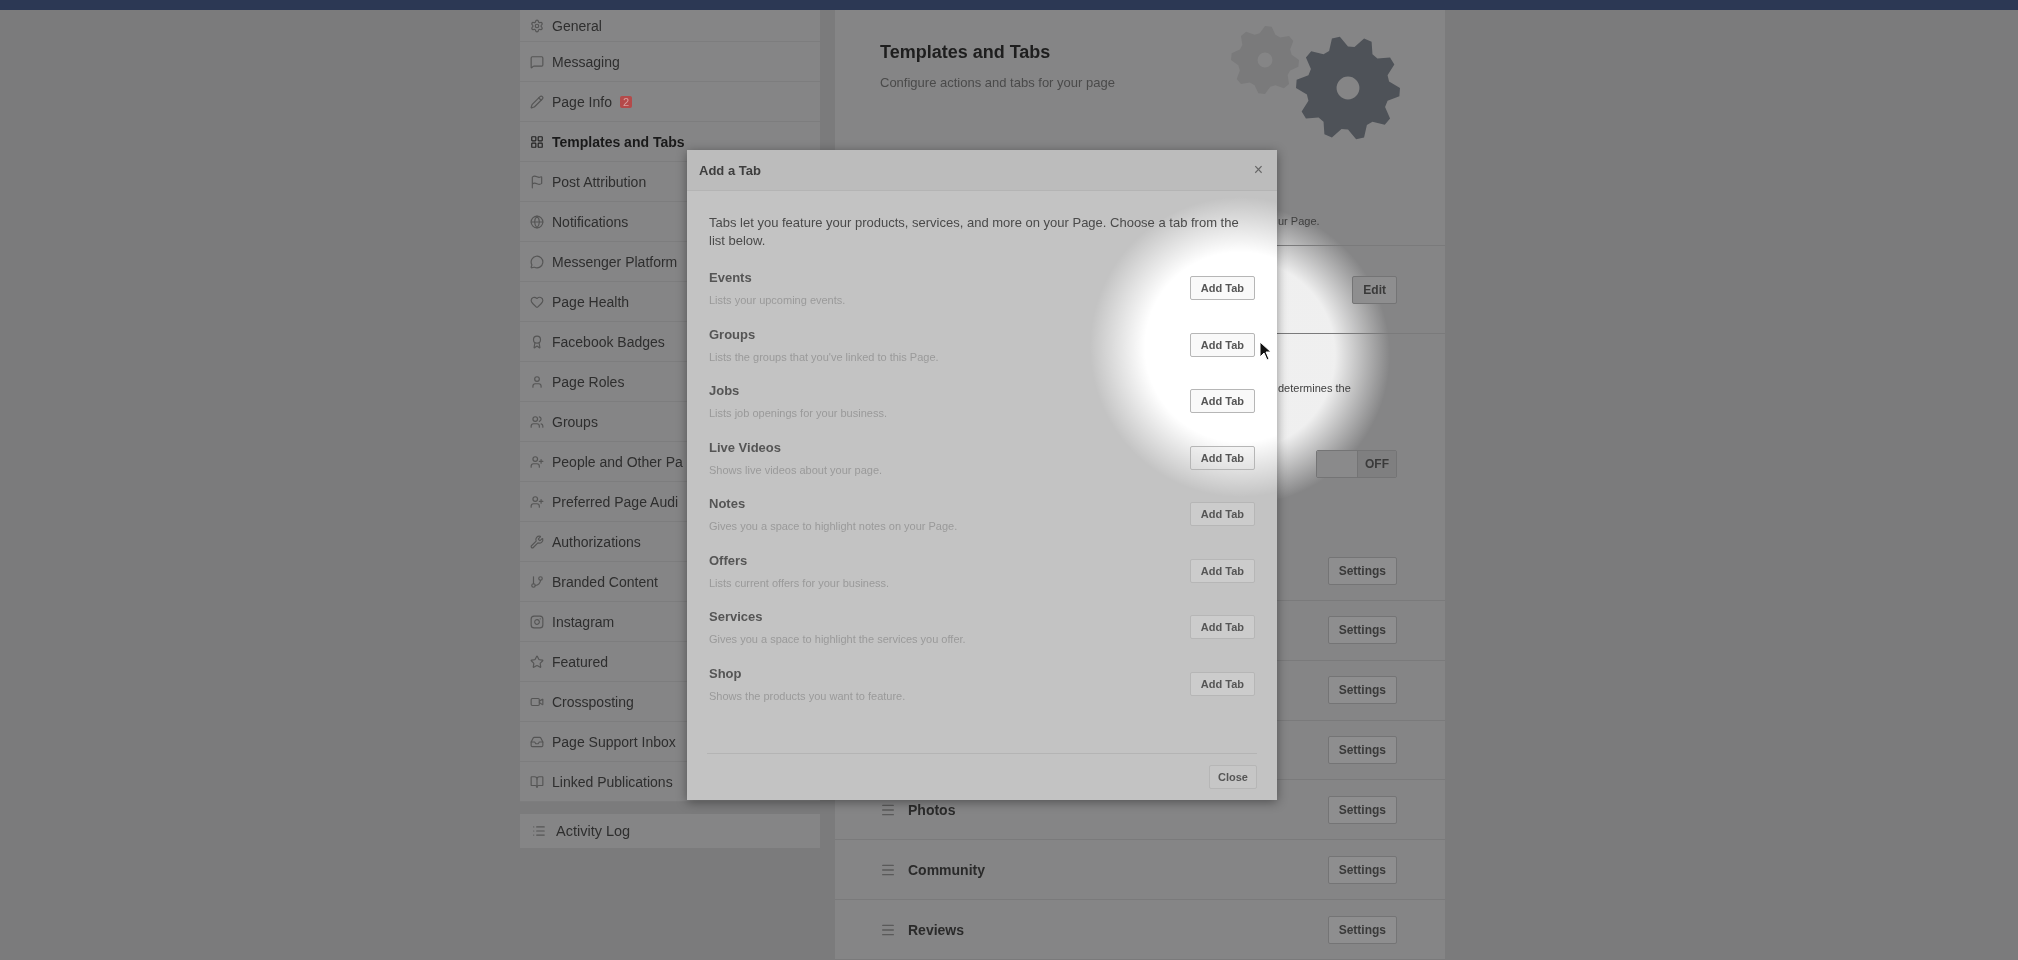 The height and width of the screenshot is (960, 2018). I want to click on sidebar-item-label: Page Info, so click(582, 101).